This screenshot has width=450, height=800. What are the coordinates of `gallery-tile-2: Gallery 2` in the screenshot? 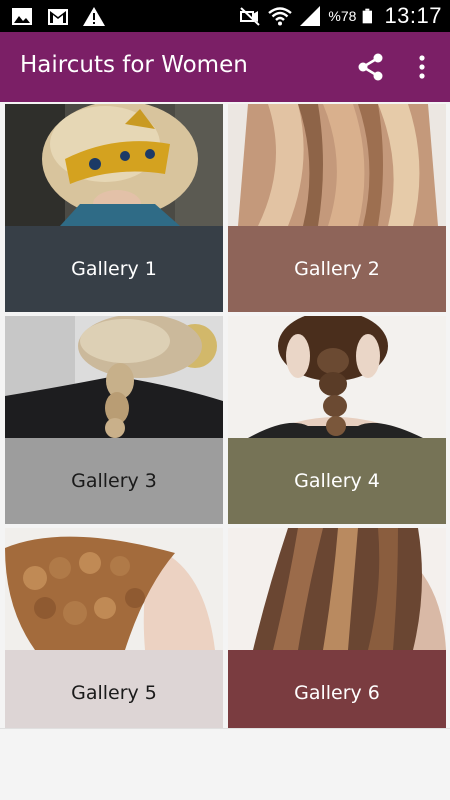 It's located at (337, 208).